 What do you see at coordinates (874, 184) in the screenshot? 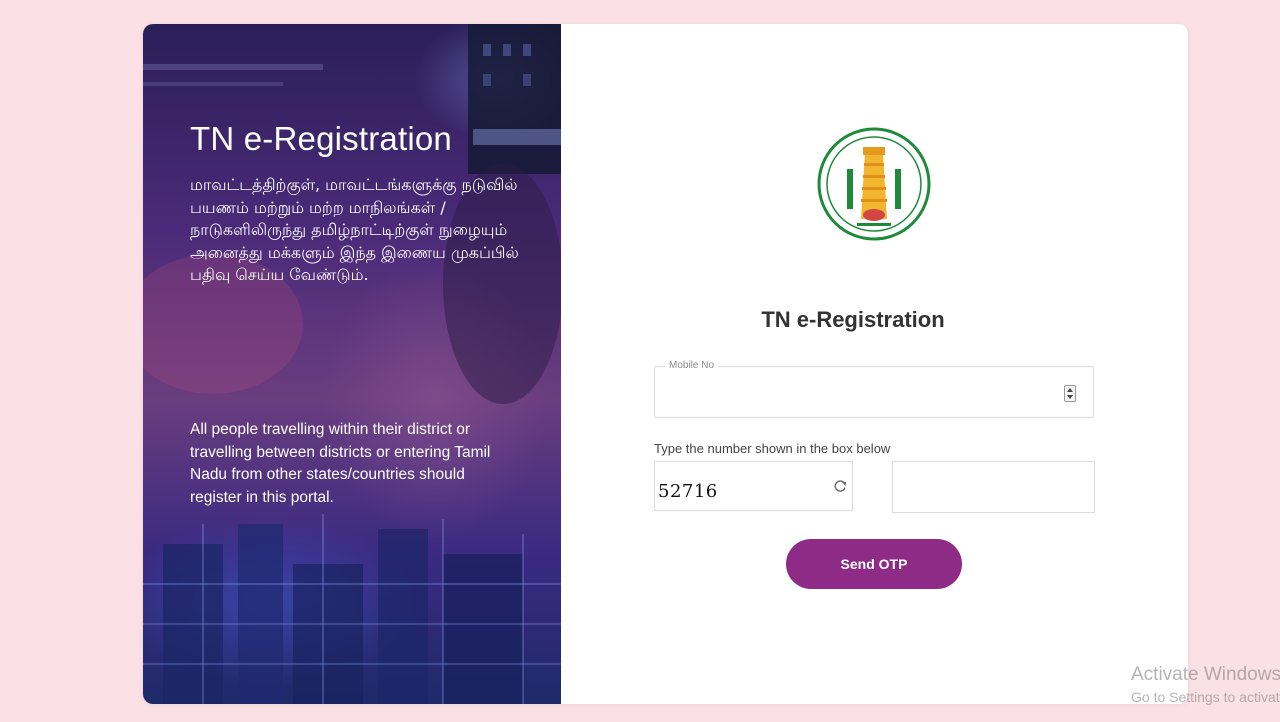
I see `tamil-nadu-emblem-icon` at bounding box center [874, 184].